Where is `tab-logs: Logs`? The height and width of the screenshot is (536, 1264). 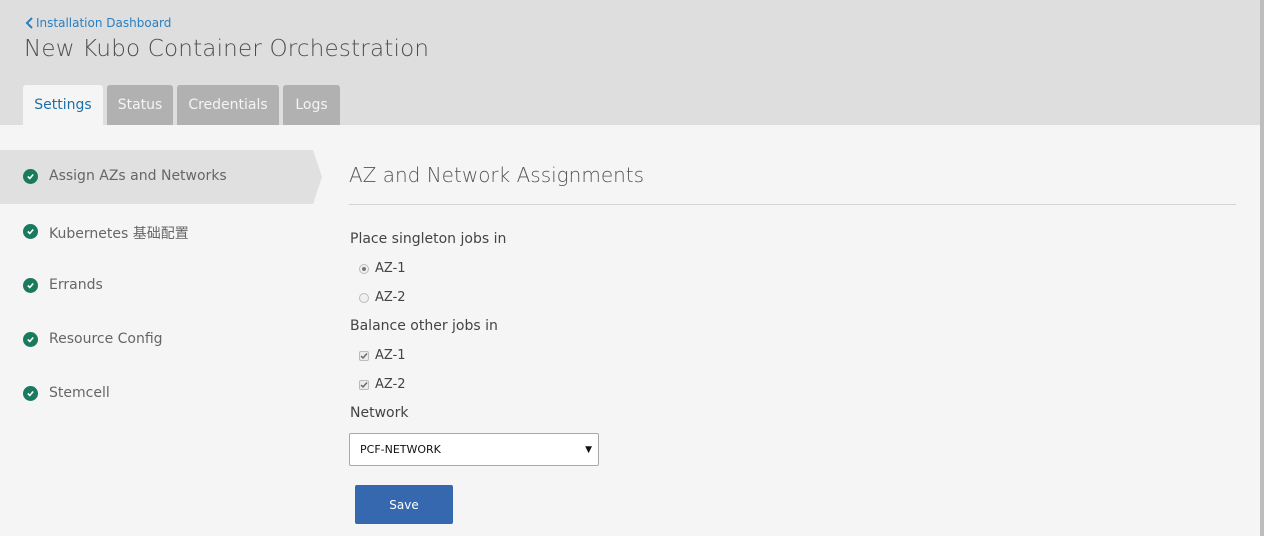 tab-logs: Logs is located at coordinates (311, 105).